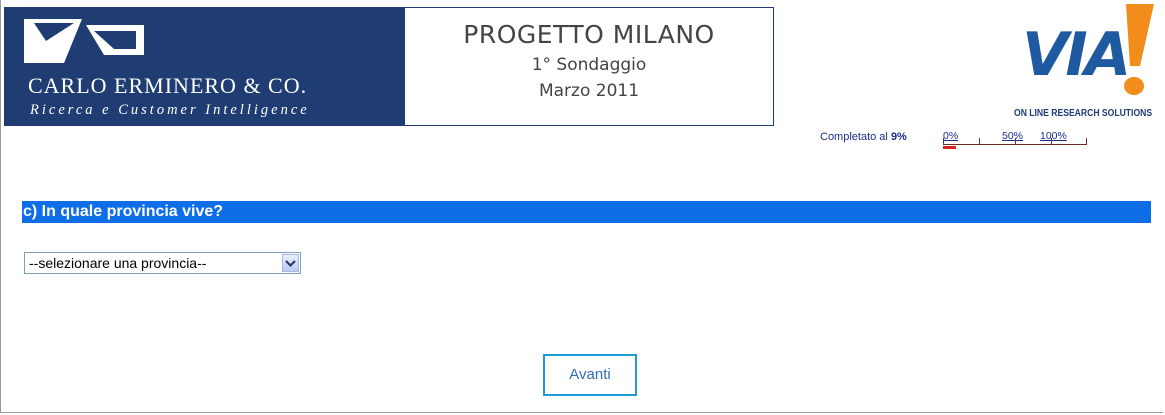 Image resolution: width=1165 pixels, height=415 pixels. Describe the element at coordinates (586, 212) in the screenshot. I see `question-heading: c) In quale provincia vive?` at that location.